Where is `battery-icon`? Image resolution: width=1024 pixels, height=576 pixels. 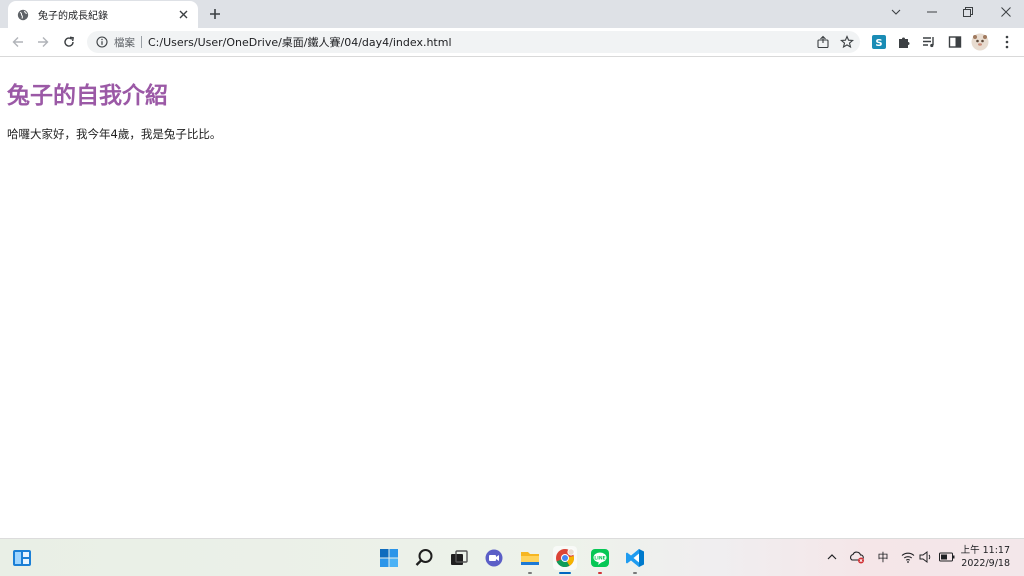 battery-icon is located at coordinates (947, 557).